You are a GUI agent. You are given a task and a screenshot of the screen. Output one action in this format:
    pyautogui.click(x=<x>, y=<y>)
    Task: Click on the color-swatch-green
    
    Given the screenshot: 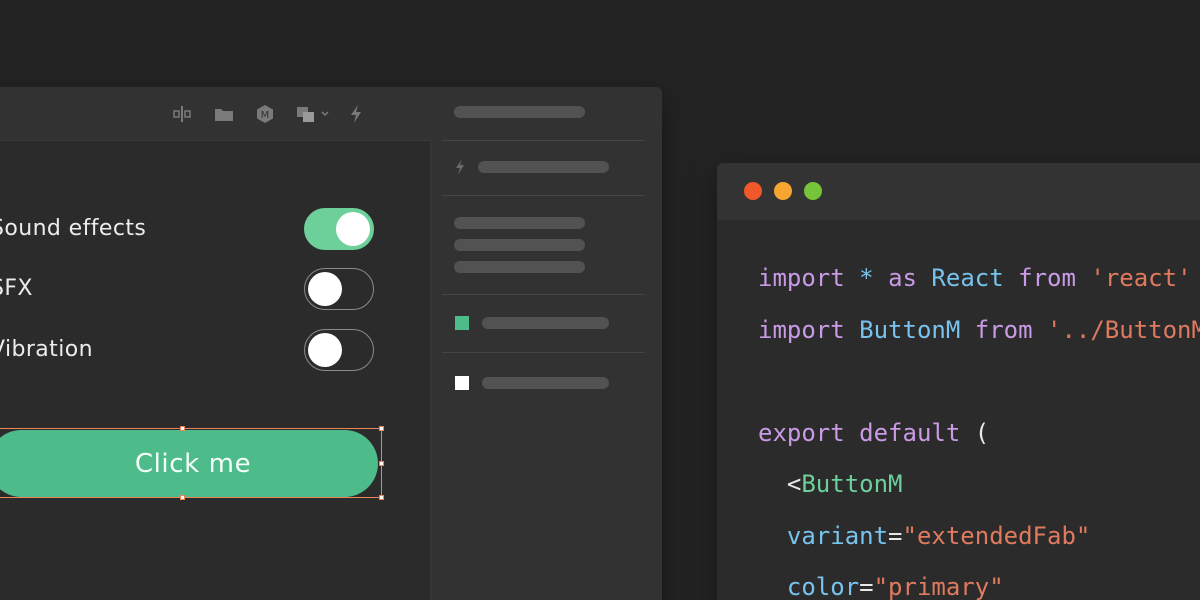 What is the action you would take?
    pyautogui.click(x=462, y=323)
    